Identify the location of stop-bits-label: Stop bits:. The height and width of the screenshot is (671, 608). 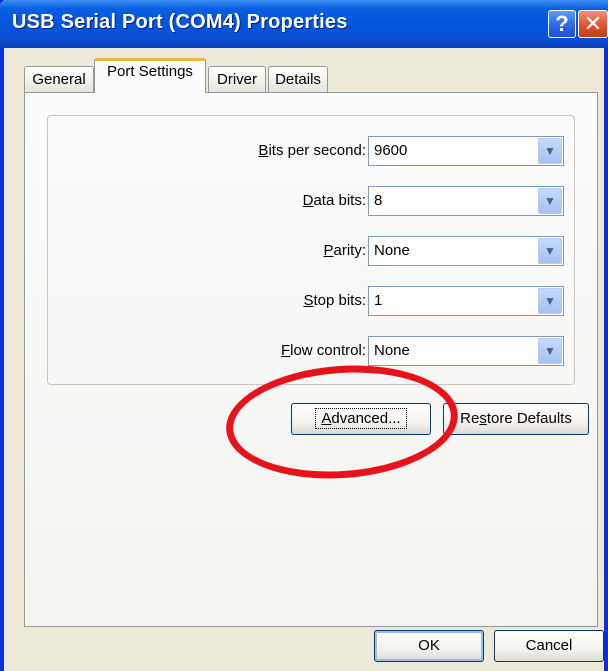
(334, 300).